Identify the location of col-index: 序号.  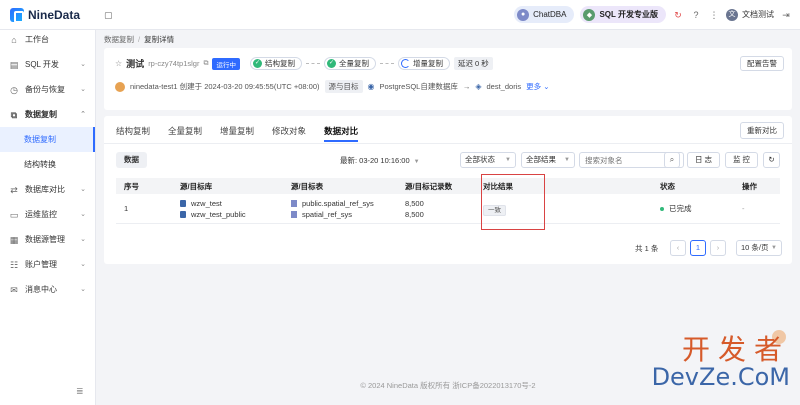
(131, 186).